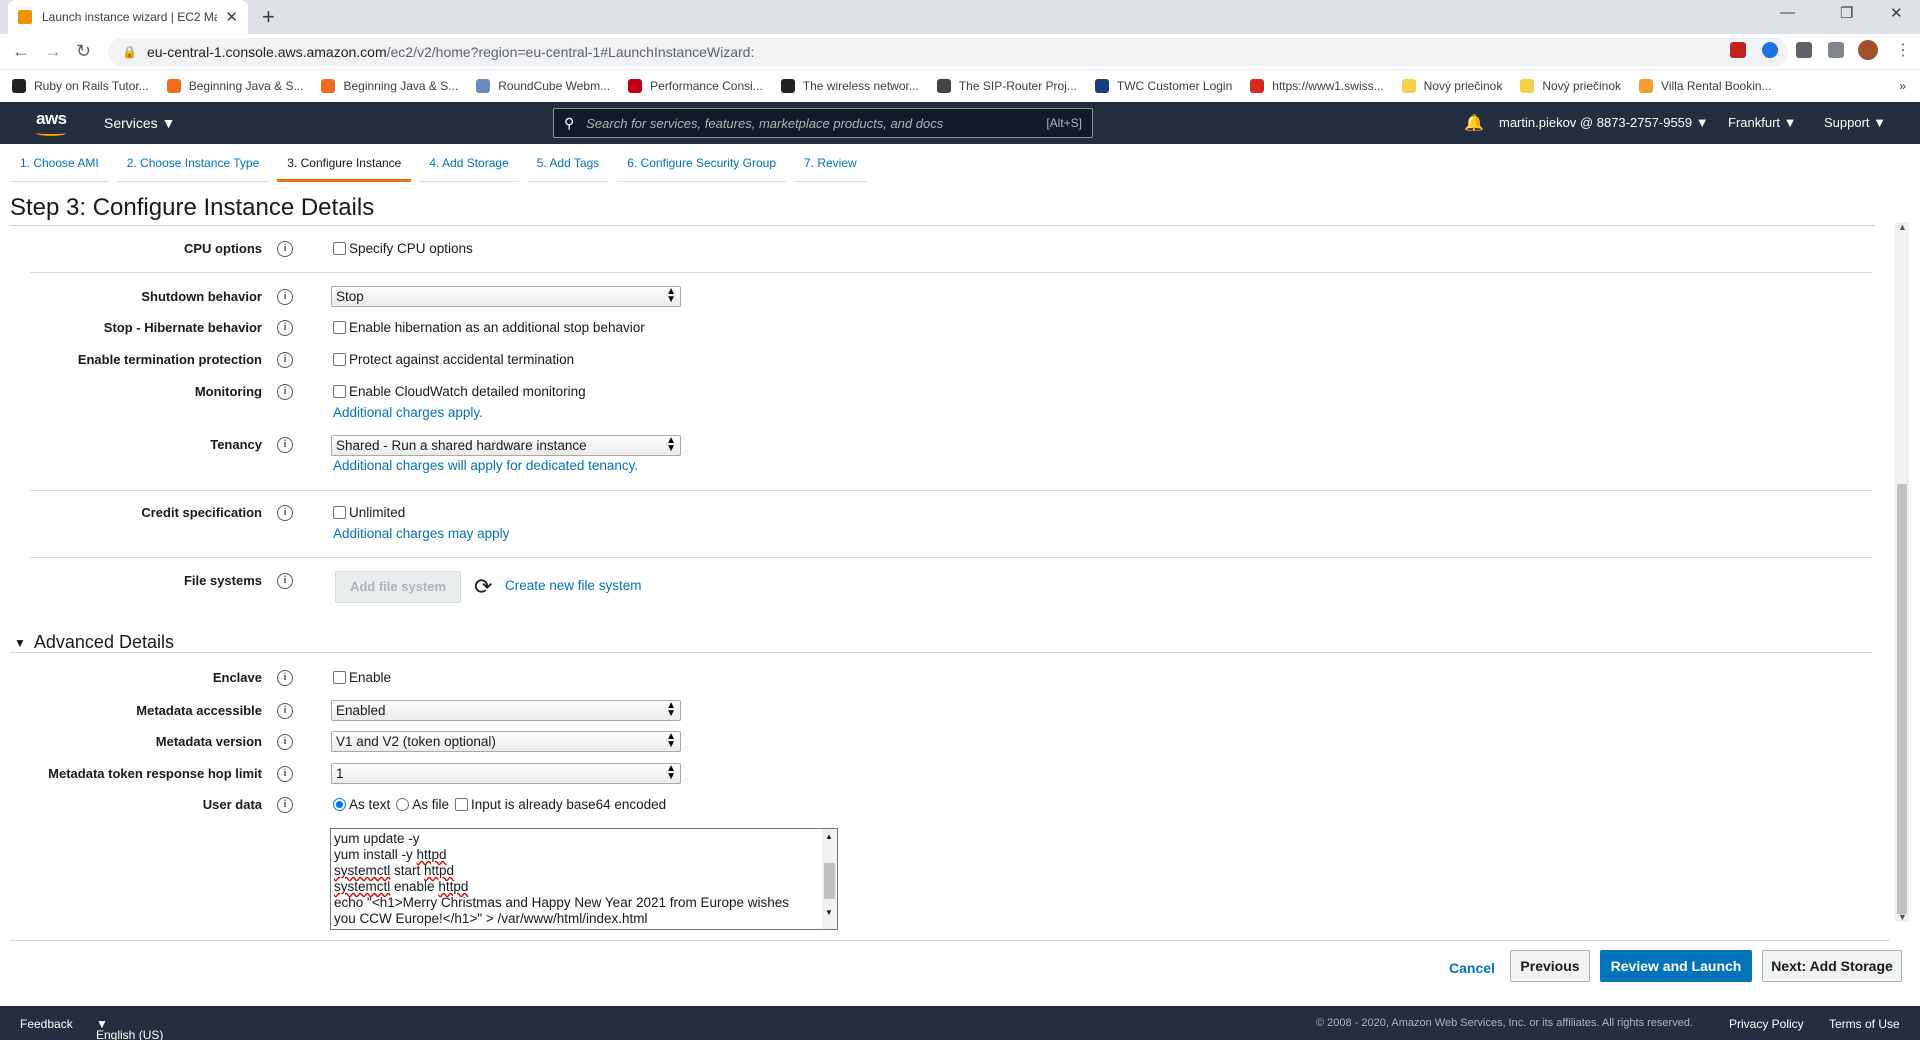  I want to click on bookmark-item: TWC Customer Login, so click(1163, 86).